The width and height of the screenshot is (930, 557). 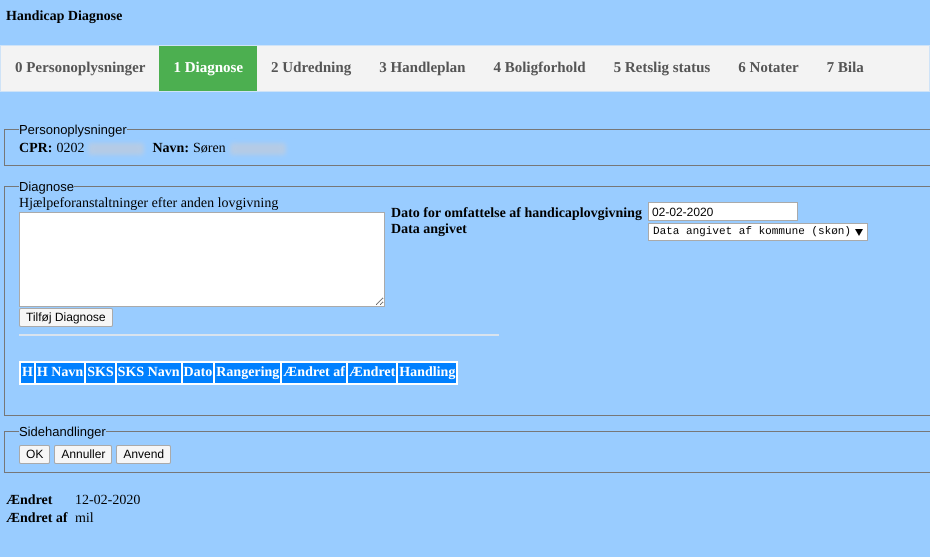 What do you see at coordinates (66, 317) in the screenshot?
I see `add-diagnosis-button: Tilføj Diagnose` at bounding box center [66, 317].